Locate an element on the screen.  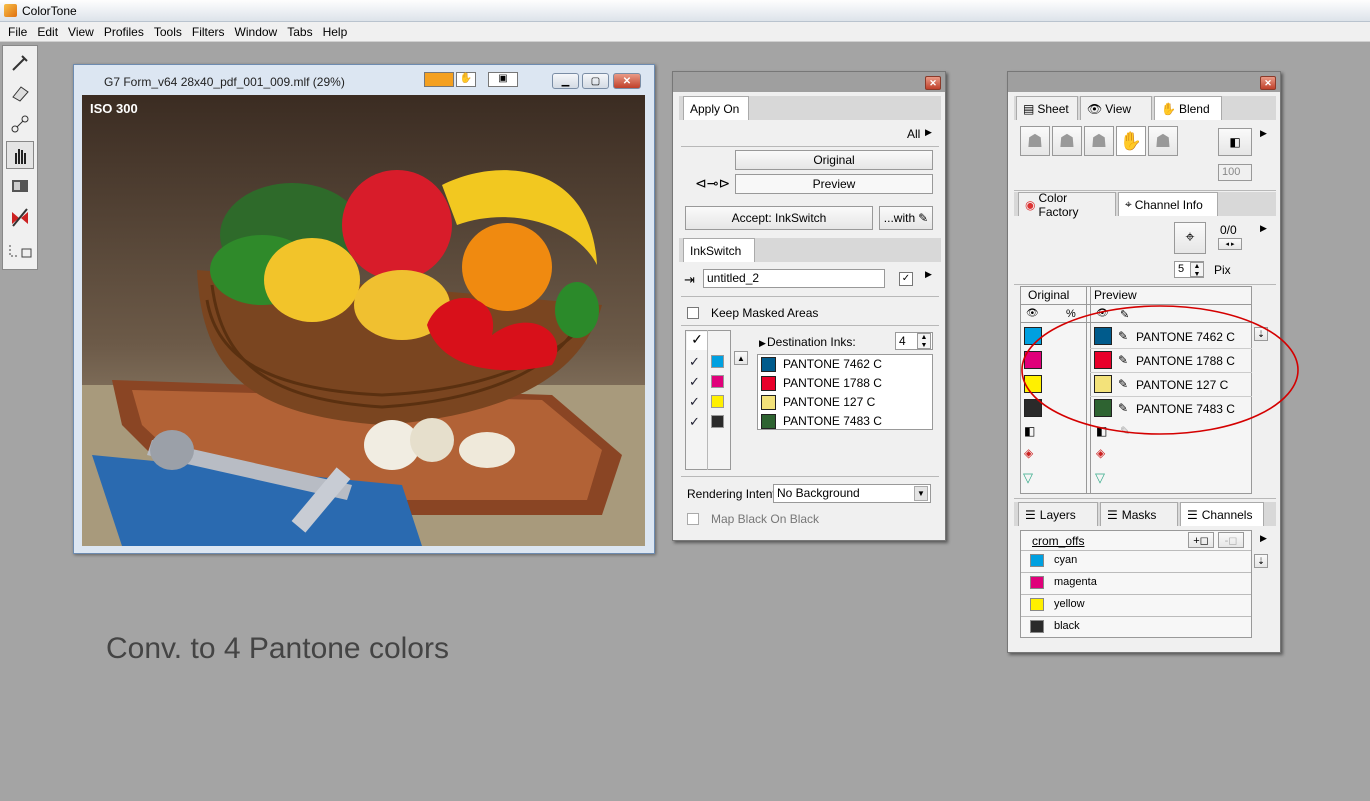
tab-channel-info: ⌖ Channel Info is located at coordinates (1168, 204).